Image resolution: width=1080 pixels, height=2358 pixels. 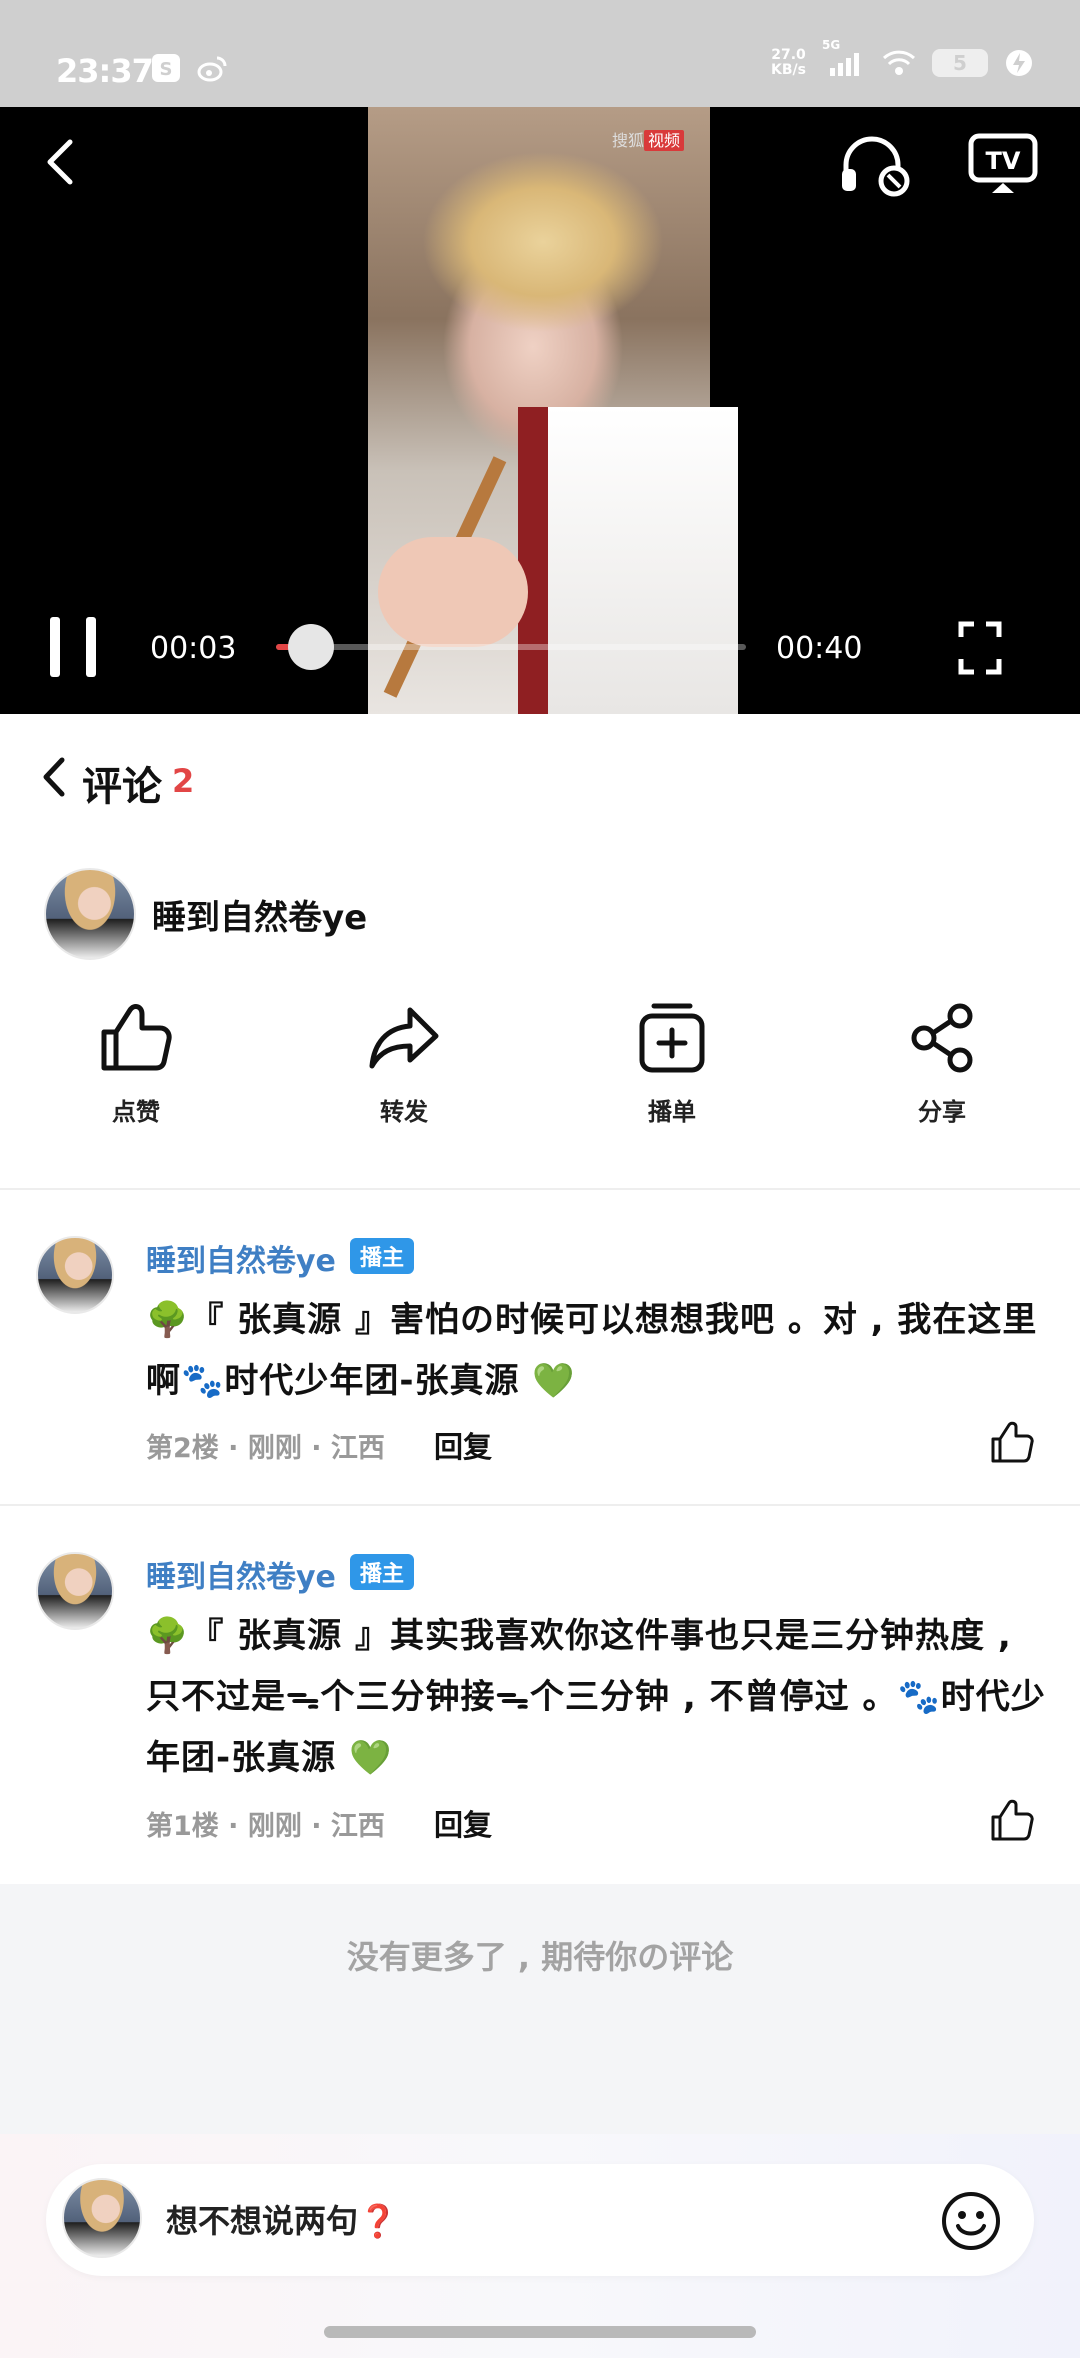 I want to click on video-watermark: 搜狐 视频, so click(x=648, y=139).